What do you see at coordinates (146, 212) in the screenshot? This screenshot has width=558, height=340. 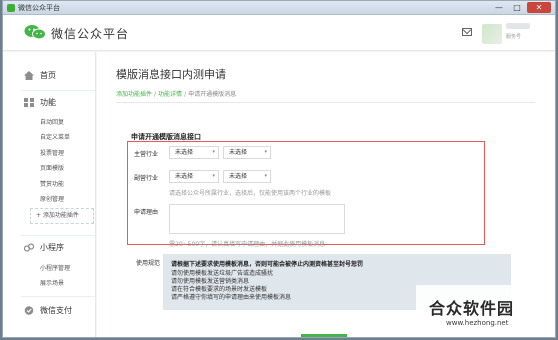 I see `reason-label: 申请理由` at bounding box center [146, 212].